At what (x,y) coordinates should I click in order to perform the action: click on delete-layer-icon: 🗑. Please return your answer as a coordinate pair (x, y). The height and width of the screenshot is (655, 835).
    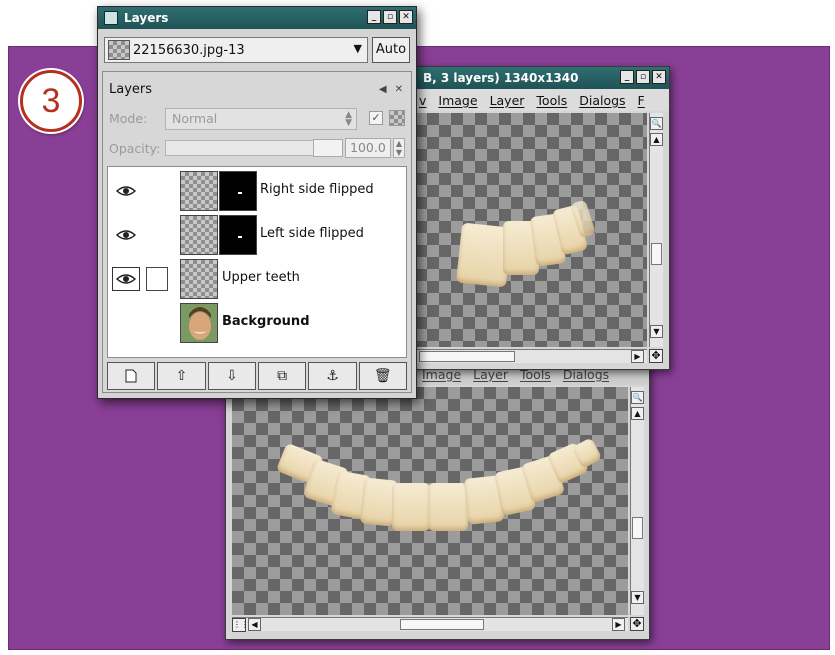
    Looking at the image, I should click on (382, 376).